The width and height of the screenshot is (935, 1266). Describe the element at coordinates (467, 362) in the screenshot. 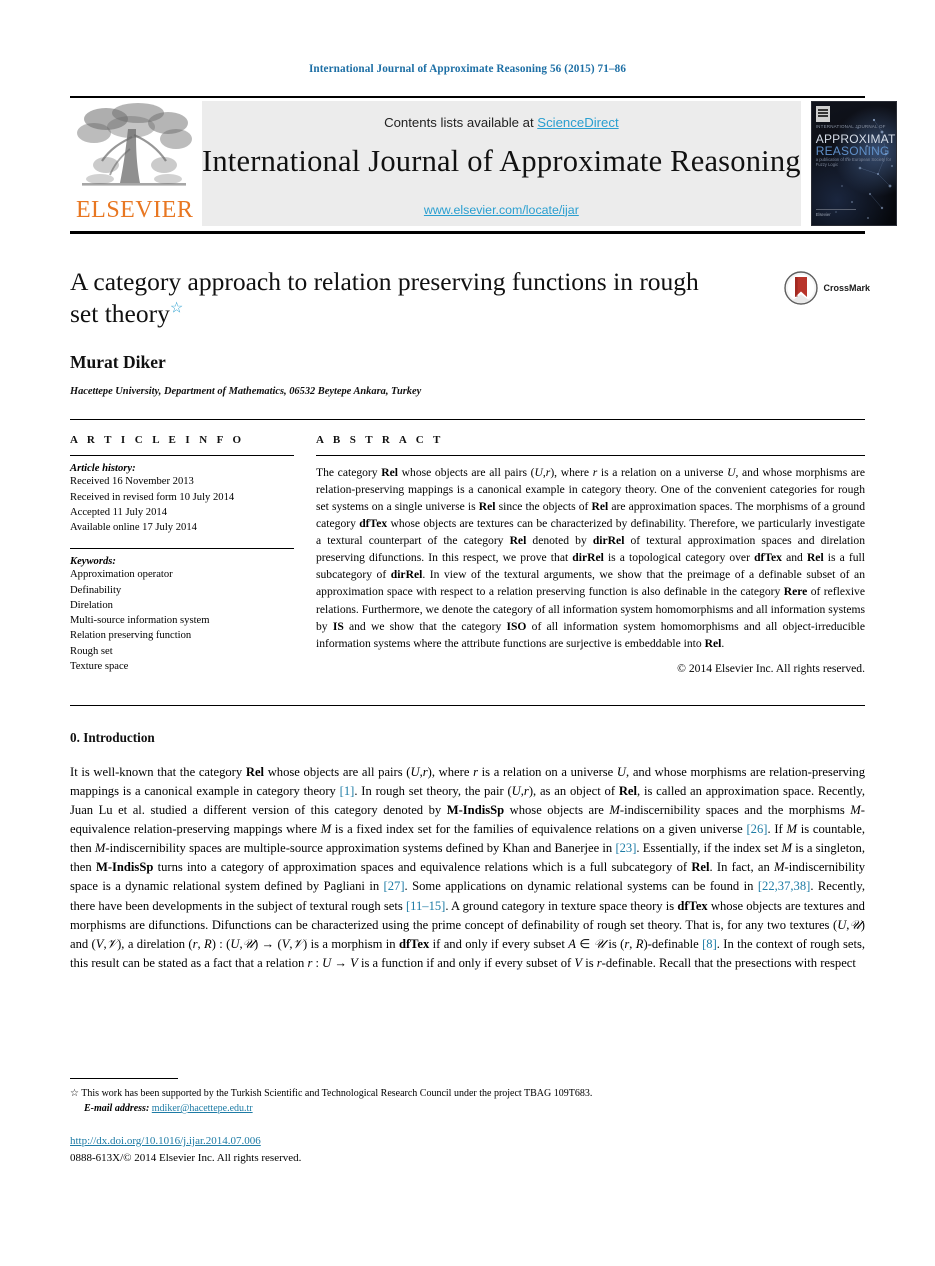

I see `author-name: Murat Diker` at that location.